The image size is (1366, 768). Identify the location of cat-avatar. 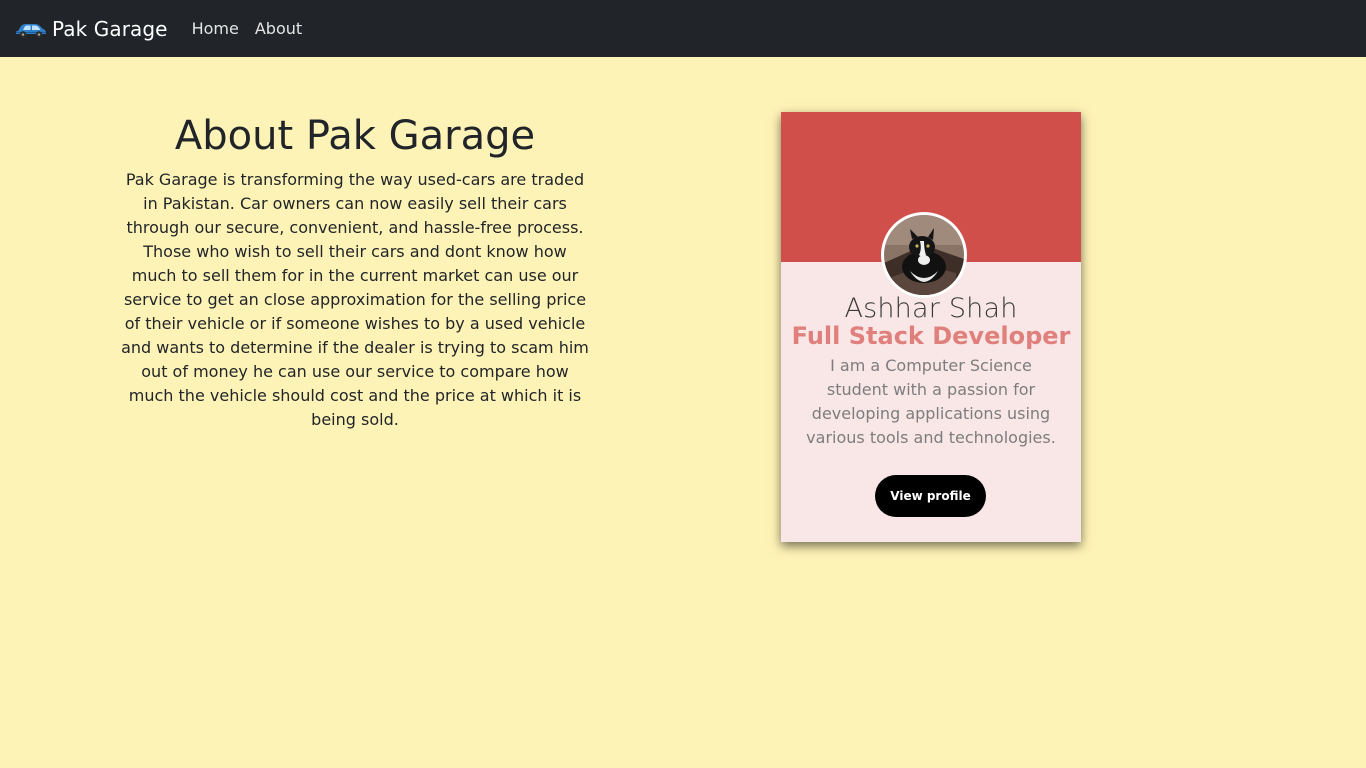
(924, 255).